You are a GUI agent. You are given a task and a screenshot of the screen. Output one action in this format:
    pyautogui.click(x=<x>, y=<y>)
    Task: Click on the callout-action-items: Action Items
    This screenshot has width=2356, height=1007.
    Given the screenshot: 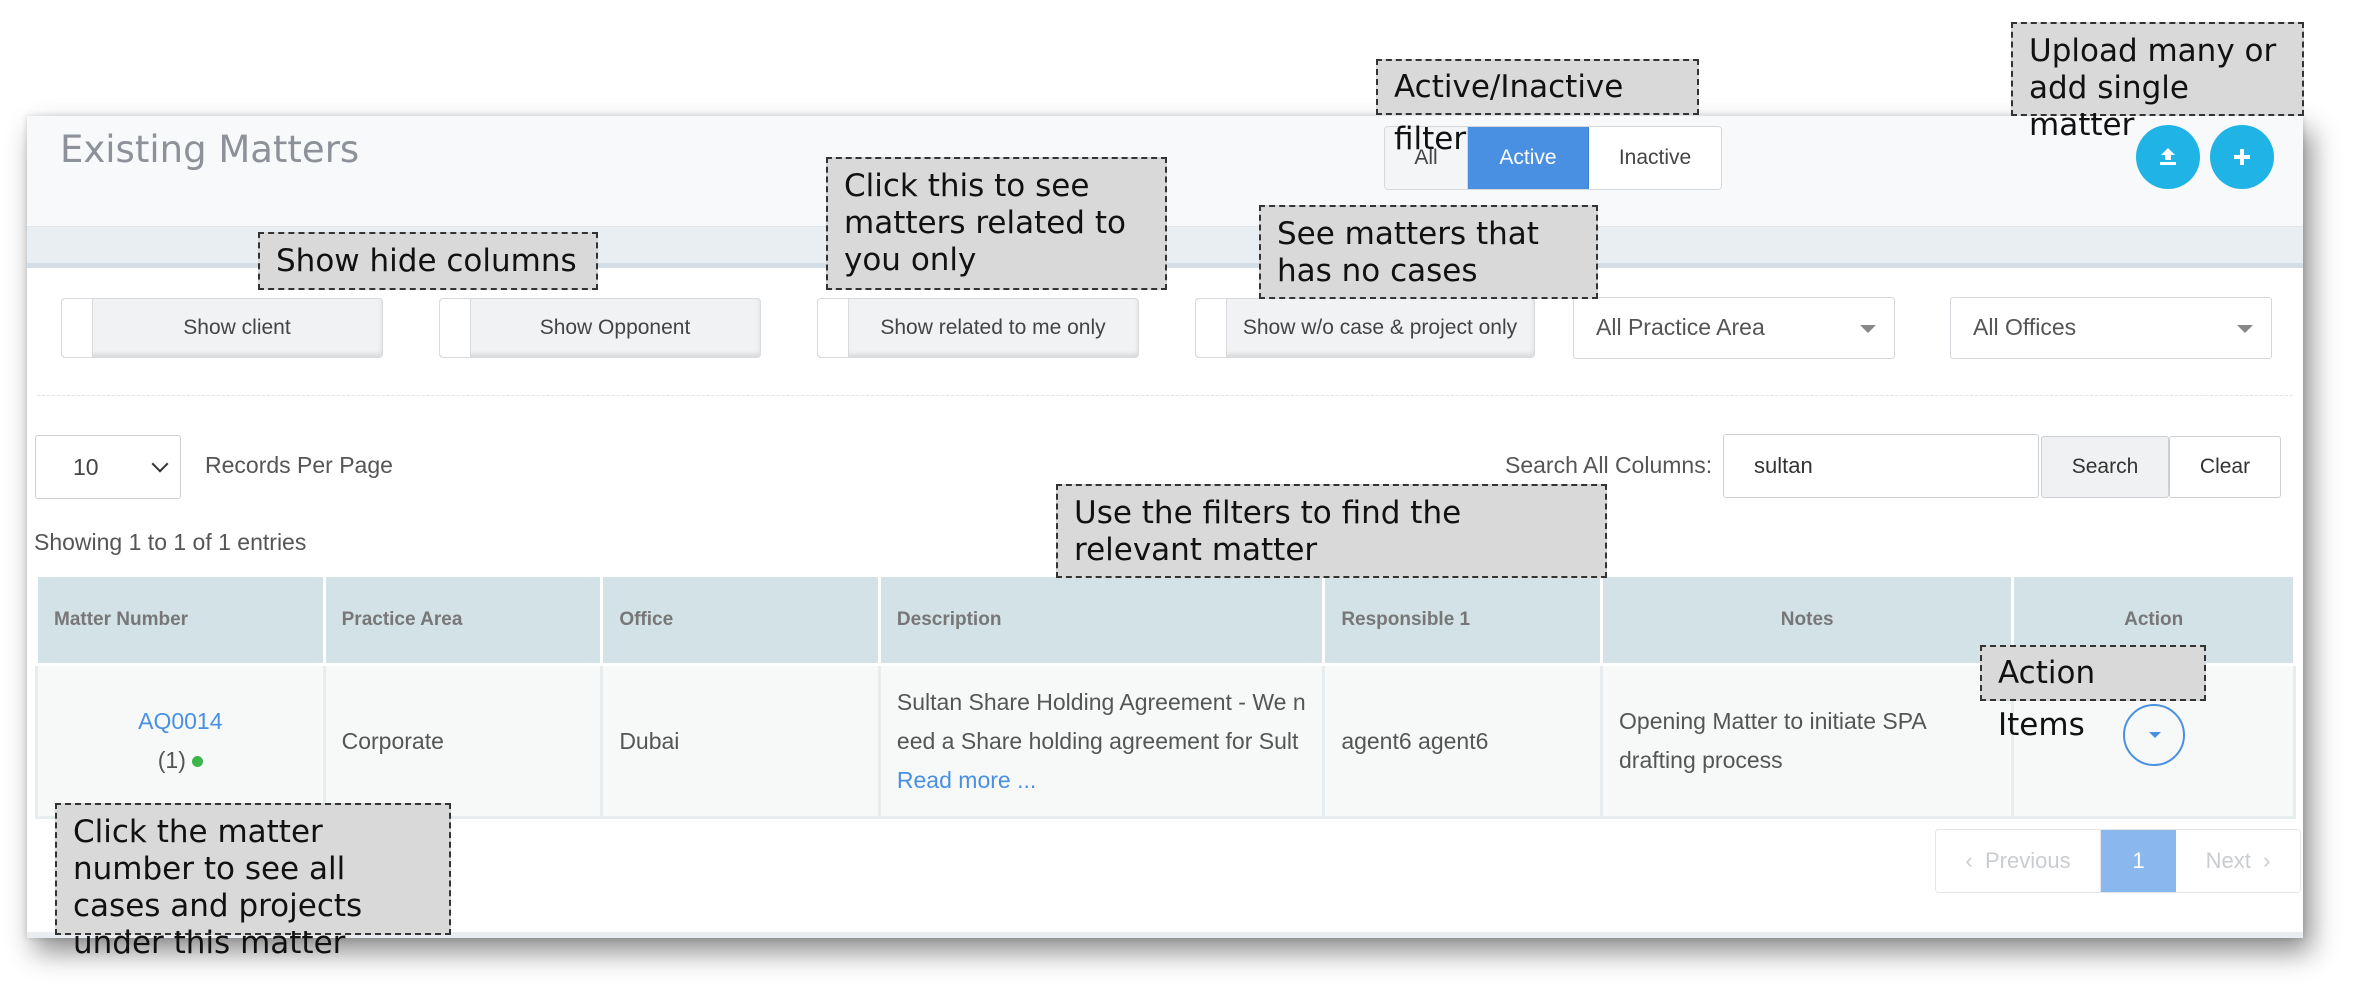 What is the action you would take?
    pyautogui.click(x=2093, y=694)
    